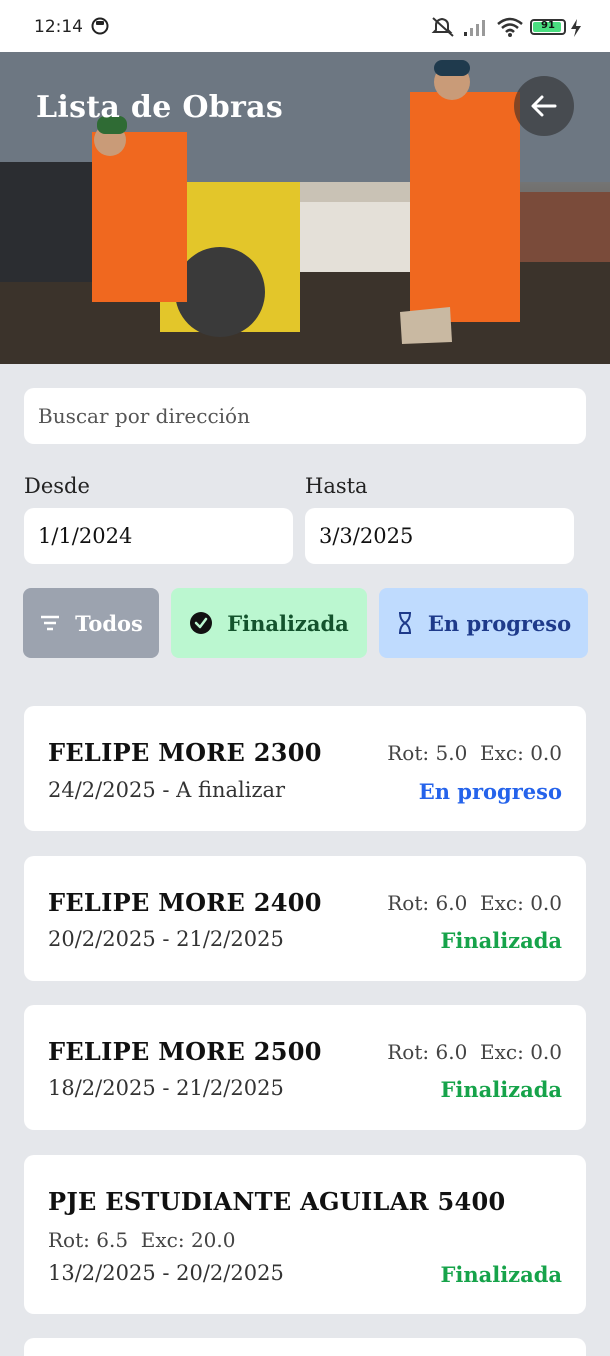 The height and width of the screenshot is (1356, 610). Describe the element at coordinates (166, 1273) in the screenshot. I see `obra-dates: 13/2/2025 - 20/2/2025` at that location.